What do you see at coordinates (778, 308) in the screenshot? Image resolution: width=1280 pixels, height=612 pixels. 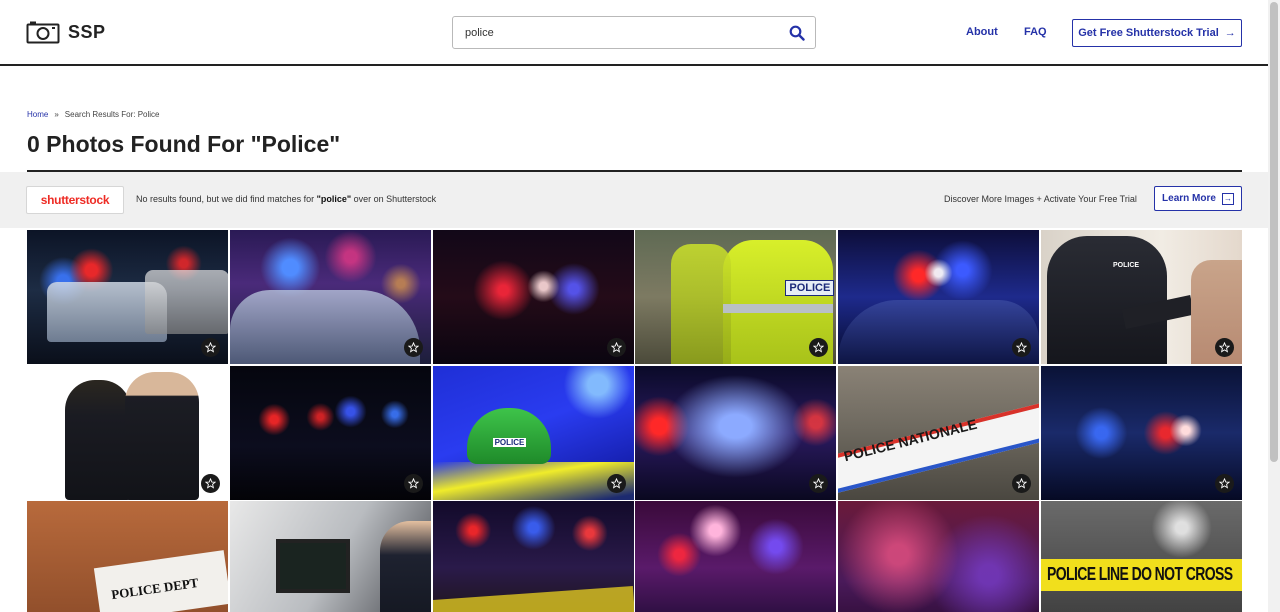 I see `reflective-stripe` at bounding box center [778, 308].